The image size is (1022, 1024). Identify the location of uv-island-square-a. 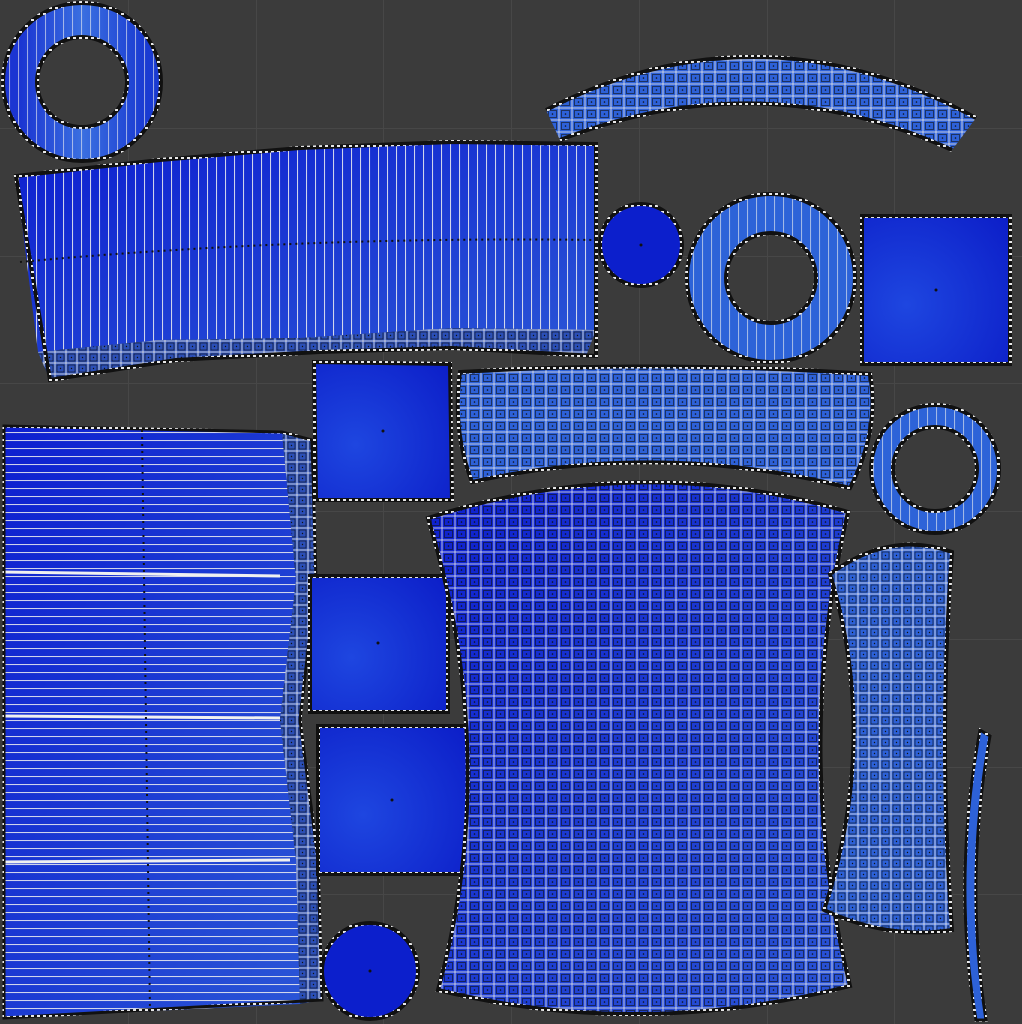
(383, 430).